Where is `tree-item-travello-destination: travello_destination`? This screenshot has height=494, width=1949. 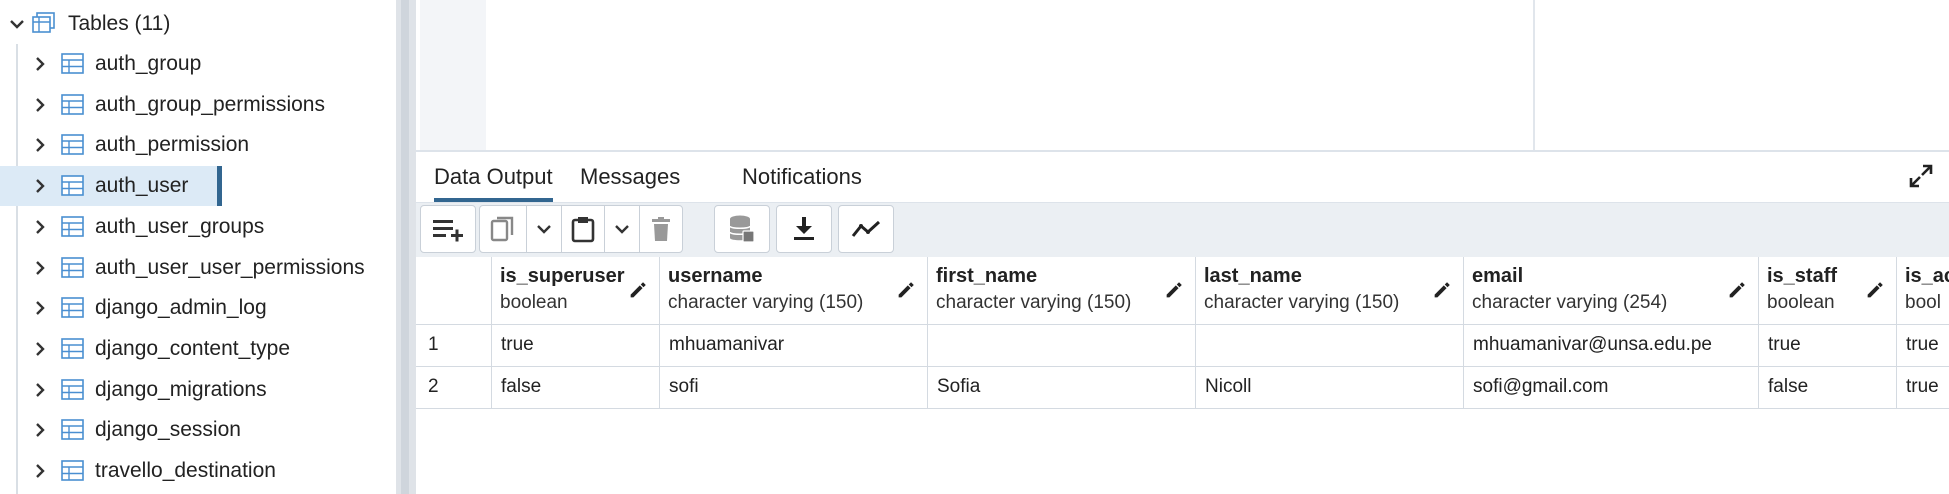
tree-item-travello-destination: travello_destination is located at coordinates (198, 471).